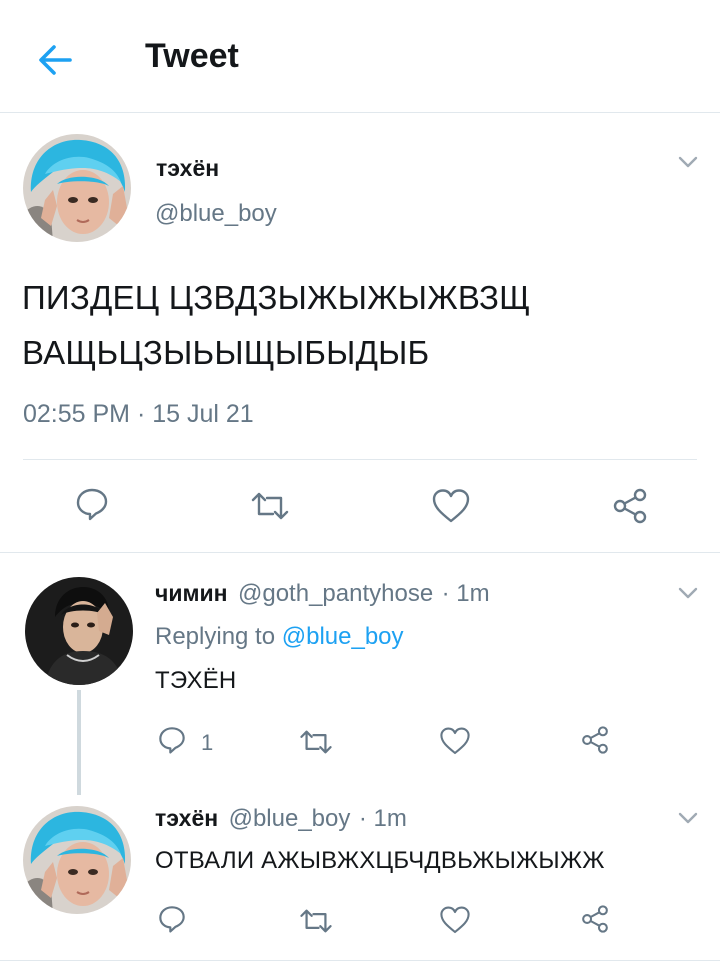  Describe the element at coordinates (79, 742) in the screenshot. I see `thread-line` at that location.